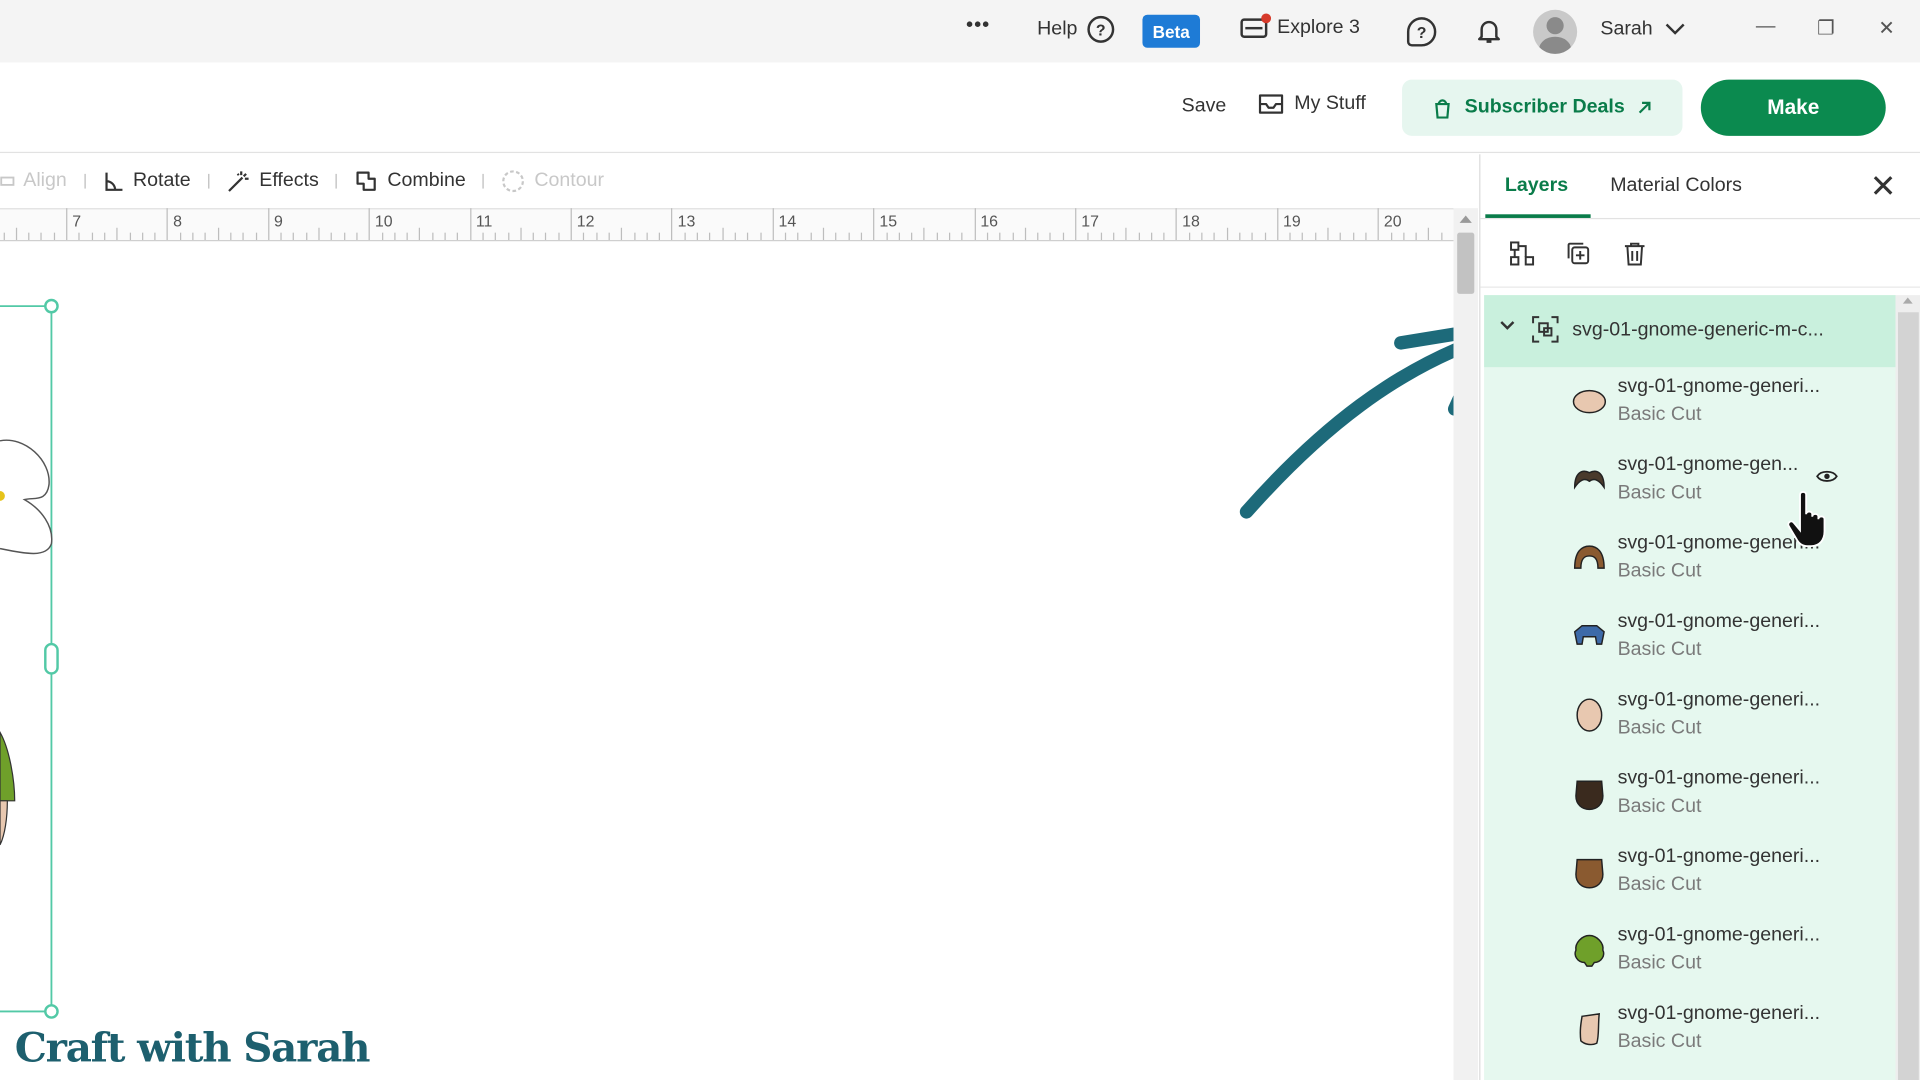 This screenshot has width=1920, height=1080. I want to click on green-leaf-shape, so click(8, 766).